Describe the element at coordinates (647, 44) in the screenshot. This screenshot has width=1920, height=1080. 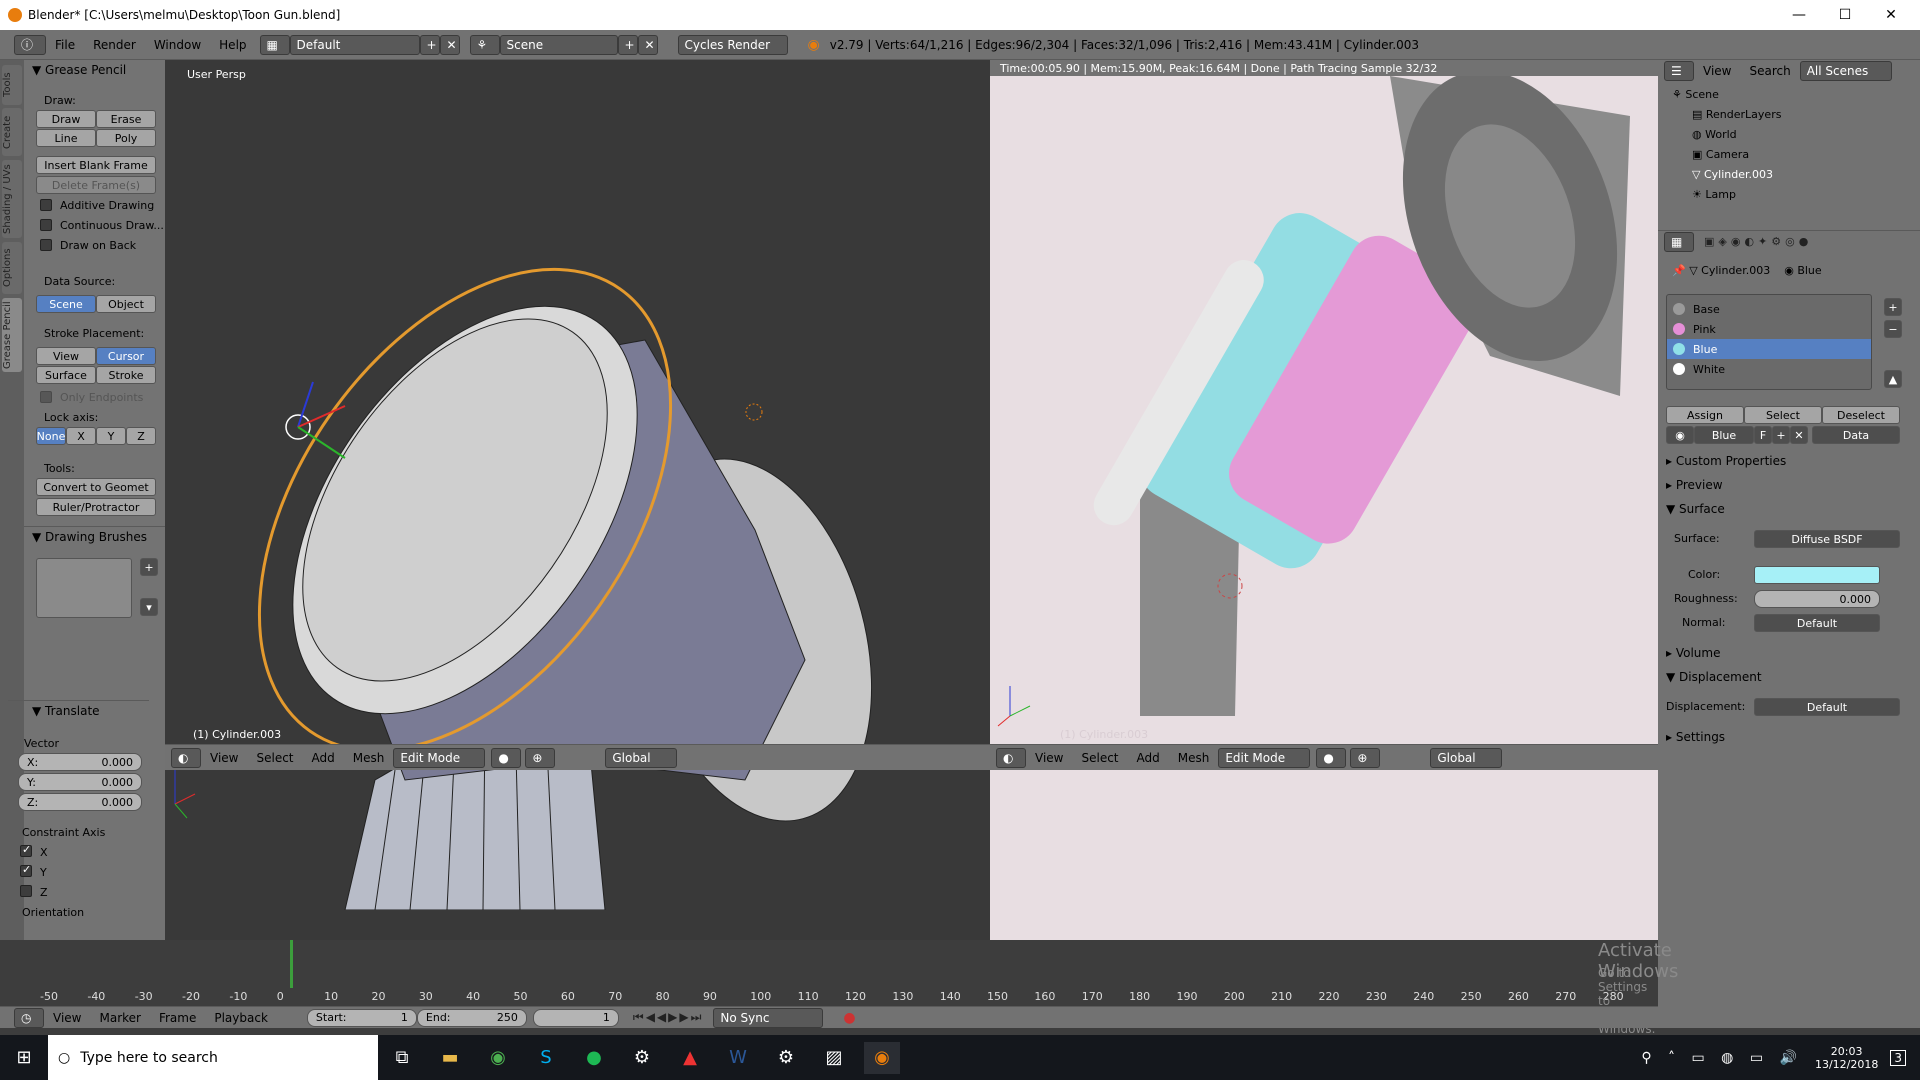
I see `remove-scene-icon: ✕` at that location.